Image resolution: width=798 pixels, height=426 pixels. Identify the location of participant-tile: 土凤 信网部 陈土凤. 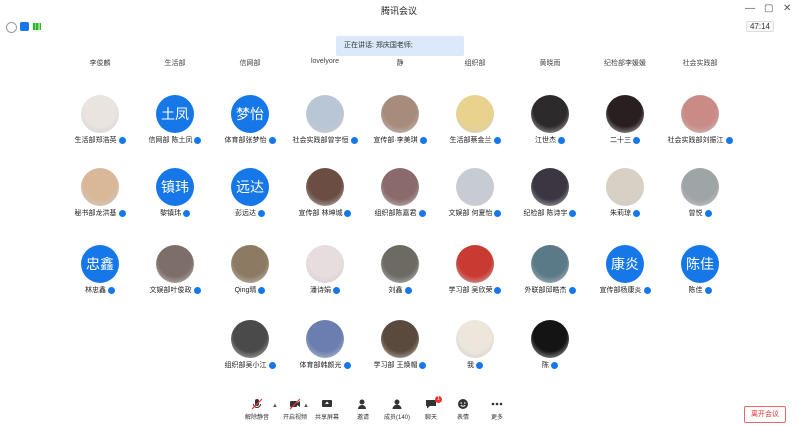
(175, 130).